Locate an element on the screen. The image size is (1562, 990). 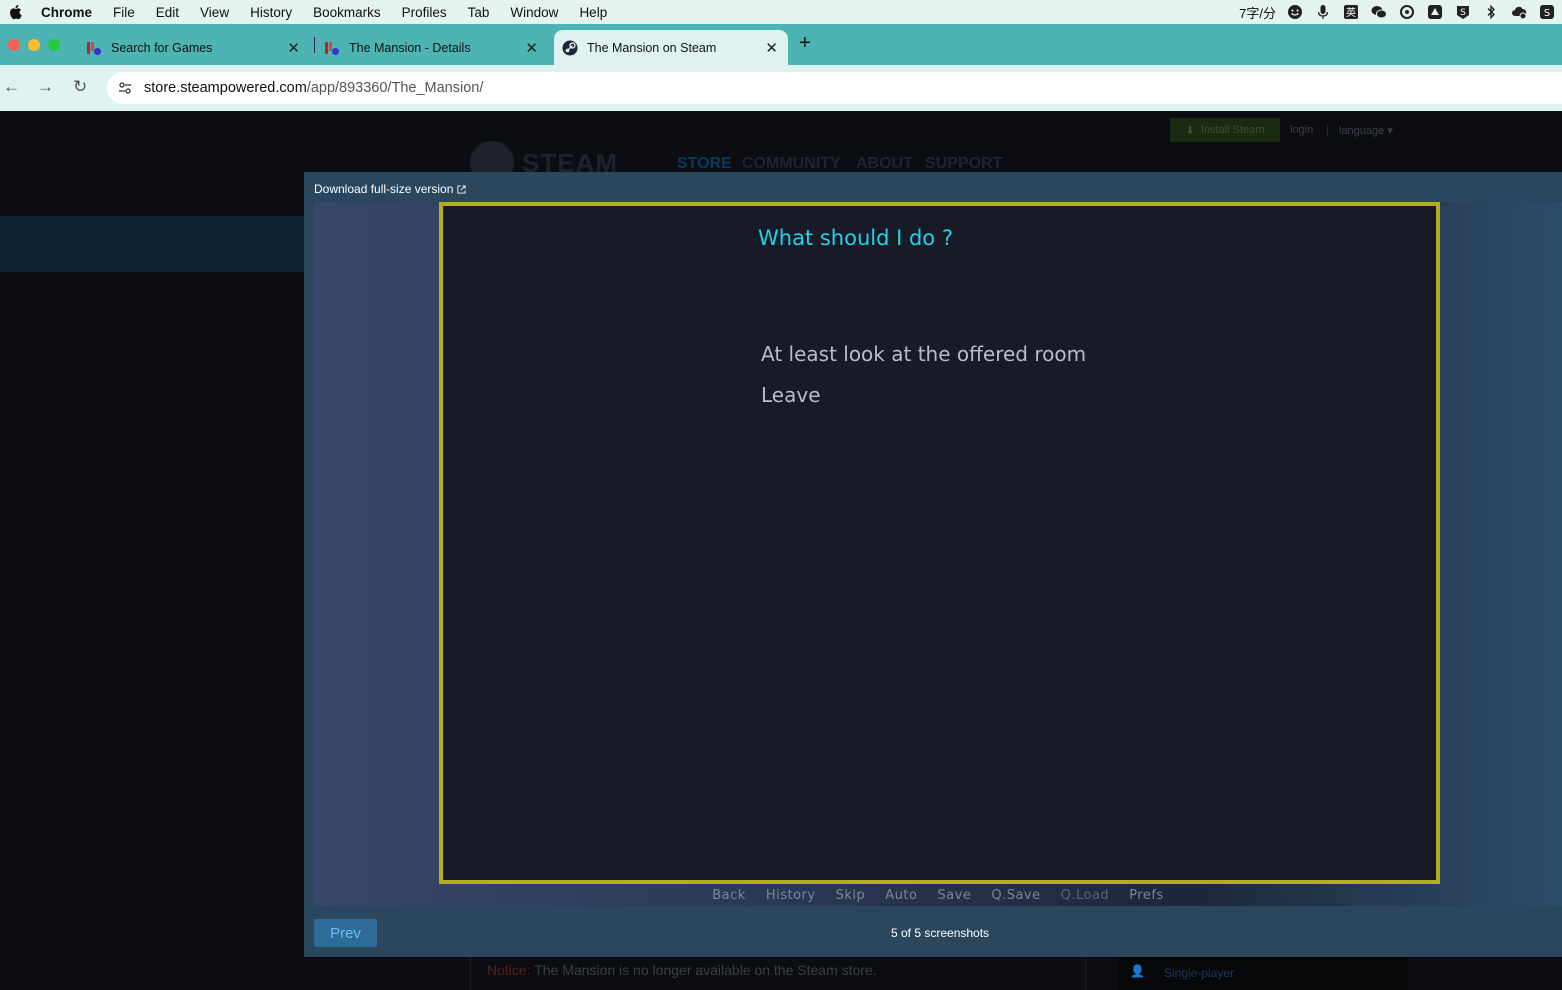
nav-support: SUPPORT is located at coordinates (963, 164).